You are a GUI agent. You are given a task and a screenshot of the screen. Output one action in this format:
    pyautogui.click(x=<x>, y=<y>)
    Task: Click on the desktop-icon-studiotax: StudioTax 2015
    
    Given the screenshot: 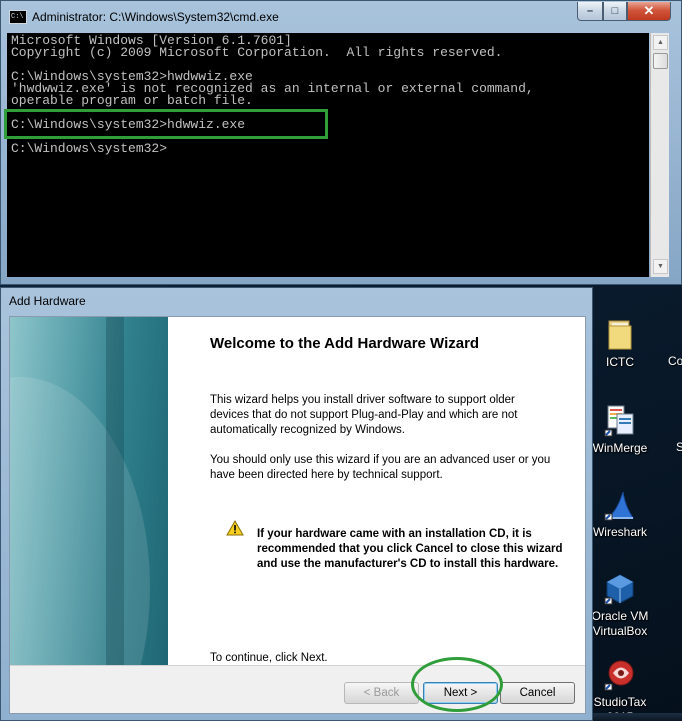 What is the action you would take?
    pyautogui.click(x=620, y=689)
    